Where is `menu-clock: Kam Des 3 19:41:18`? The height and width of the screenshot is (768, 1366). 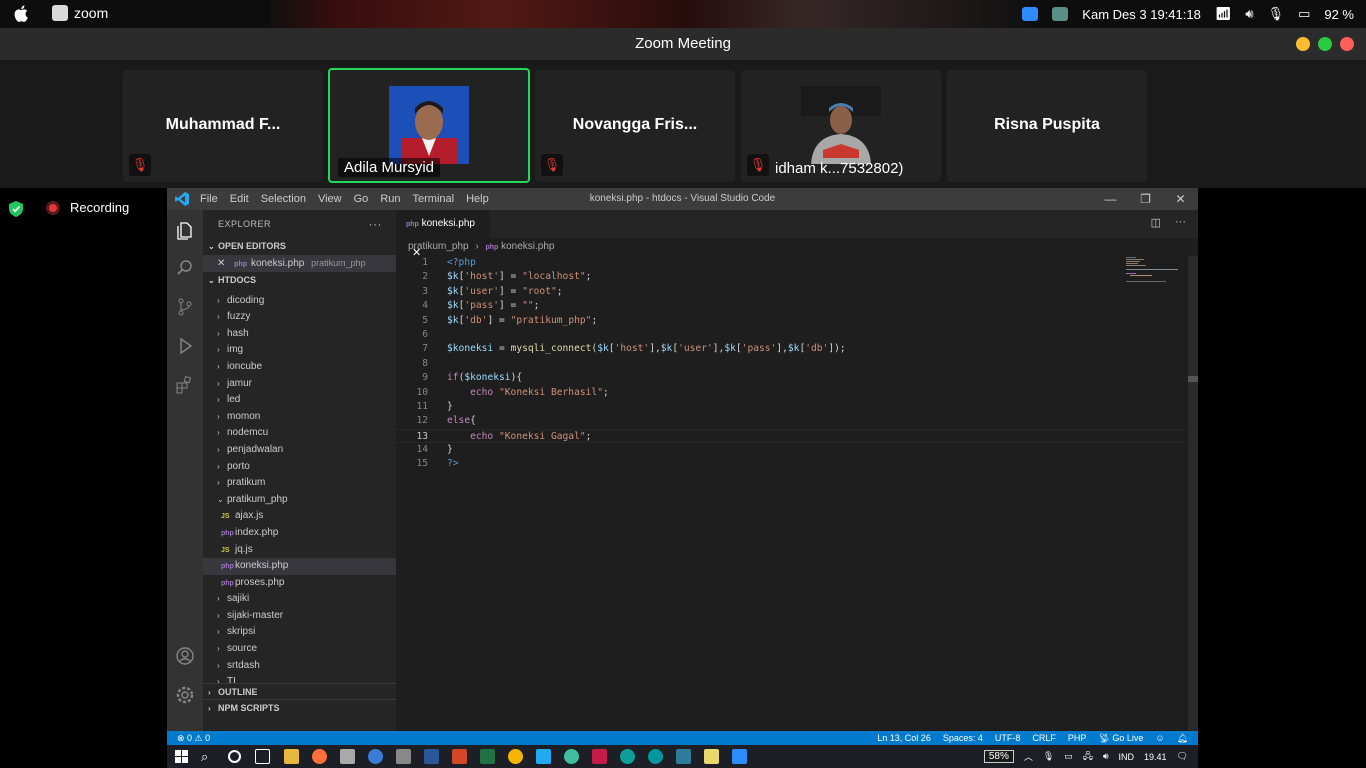 menu-clock: Kam Des 3 19:41:18 is located at coordinates (1141, 14).